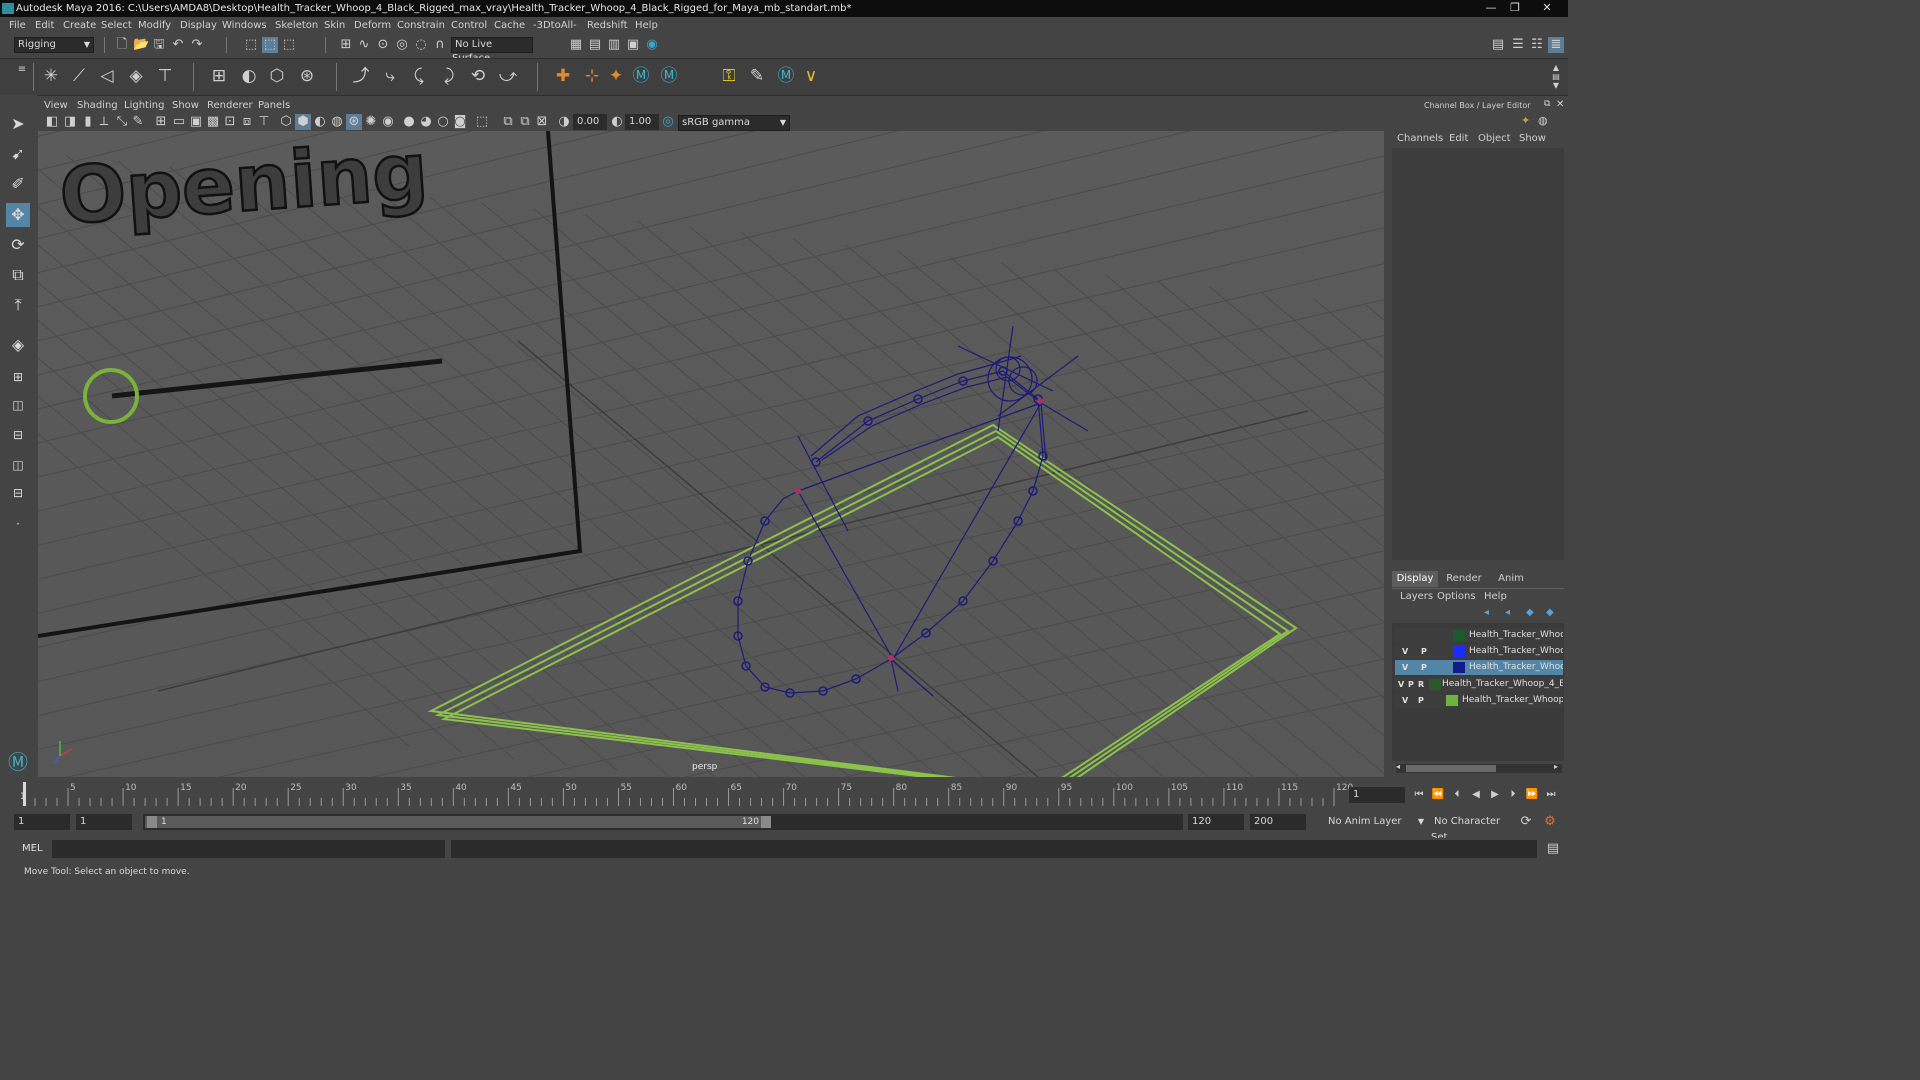  Describe the element at coordinates (372, 25) in the screenshot. I see `menu-deform: Deform` at that location.